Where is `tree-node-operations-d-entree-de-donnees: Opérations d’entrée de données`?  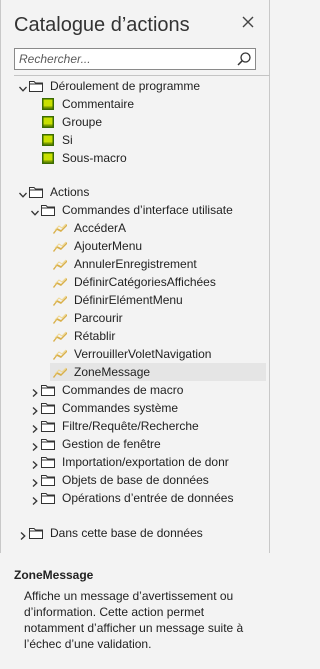
tree-node-operations-d-entree-de-donnees: Opérations d’entrée de données is located at coordinates (142, 498).